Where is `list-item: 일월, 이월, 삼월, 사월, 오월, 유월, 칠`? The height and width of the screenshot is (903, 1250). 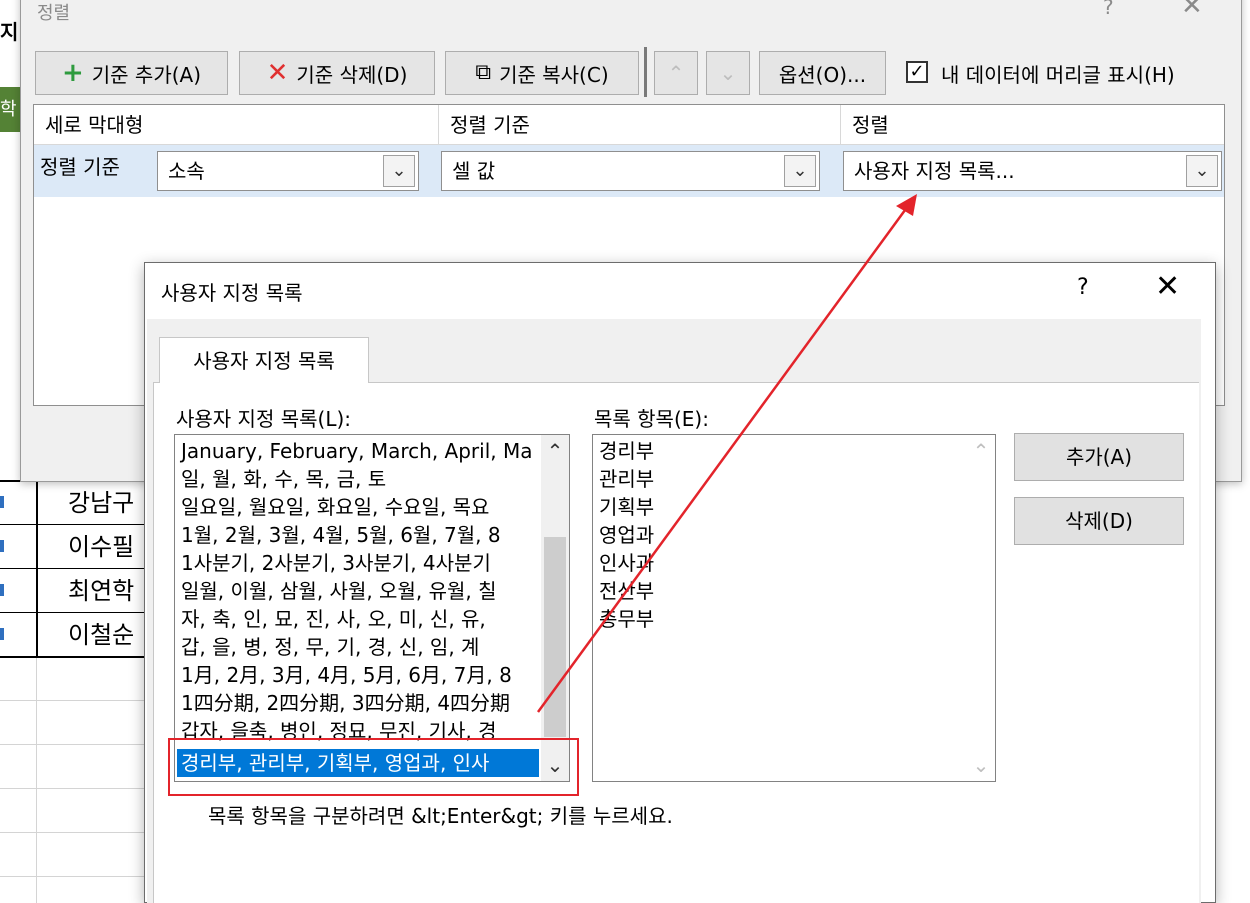 list-item: 일월, 이월, 삼월, 사월, 오월, 유월, 칠 is located at coordinates (339, 591).